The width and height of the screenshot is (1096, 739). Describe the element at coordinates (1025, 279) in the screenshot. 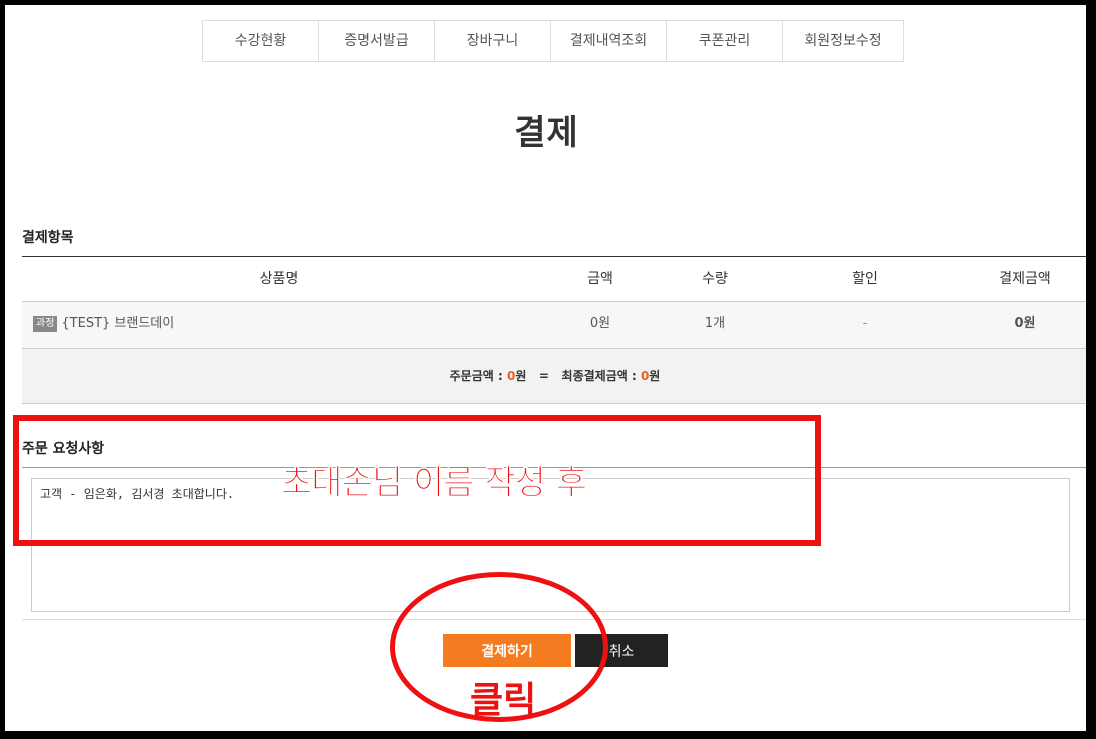

I see `header-total: 결제금액` at that location.